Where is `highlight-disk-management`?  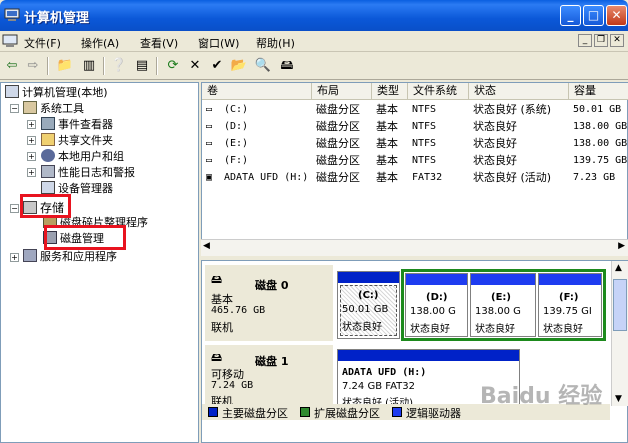
highlight-disk-management is located at coordinates (85, 237).